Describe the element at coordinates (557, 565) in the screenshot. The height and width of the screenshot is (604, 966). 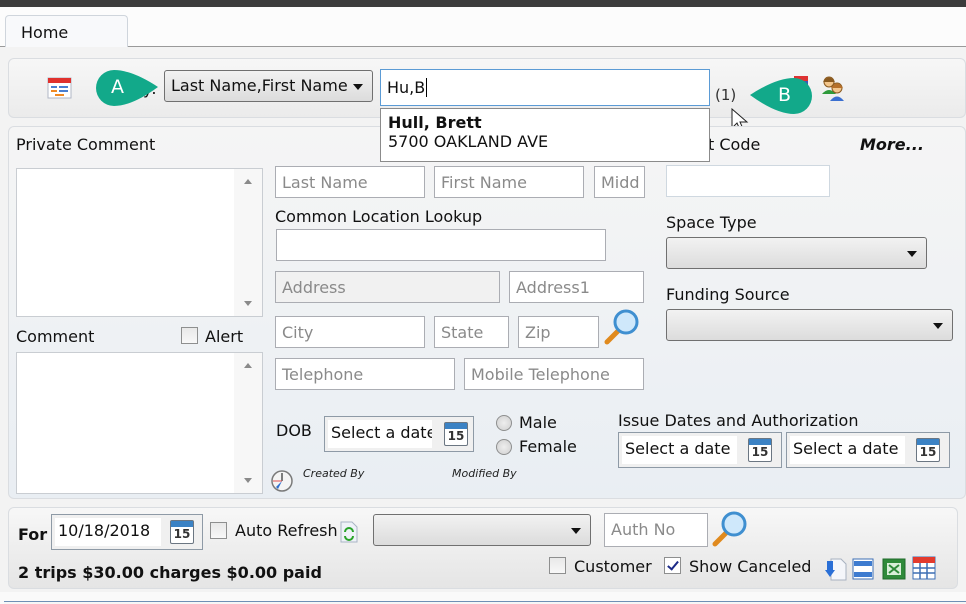
I see `customer-checkbox` at that location.